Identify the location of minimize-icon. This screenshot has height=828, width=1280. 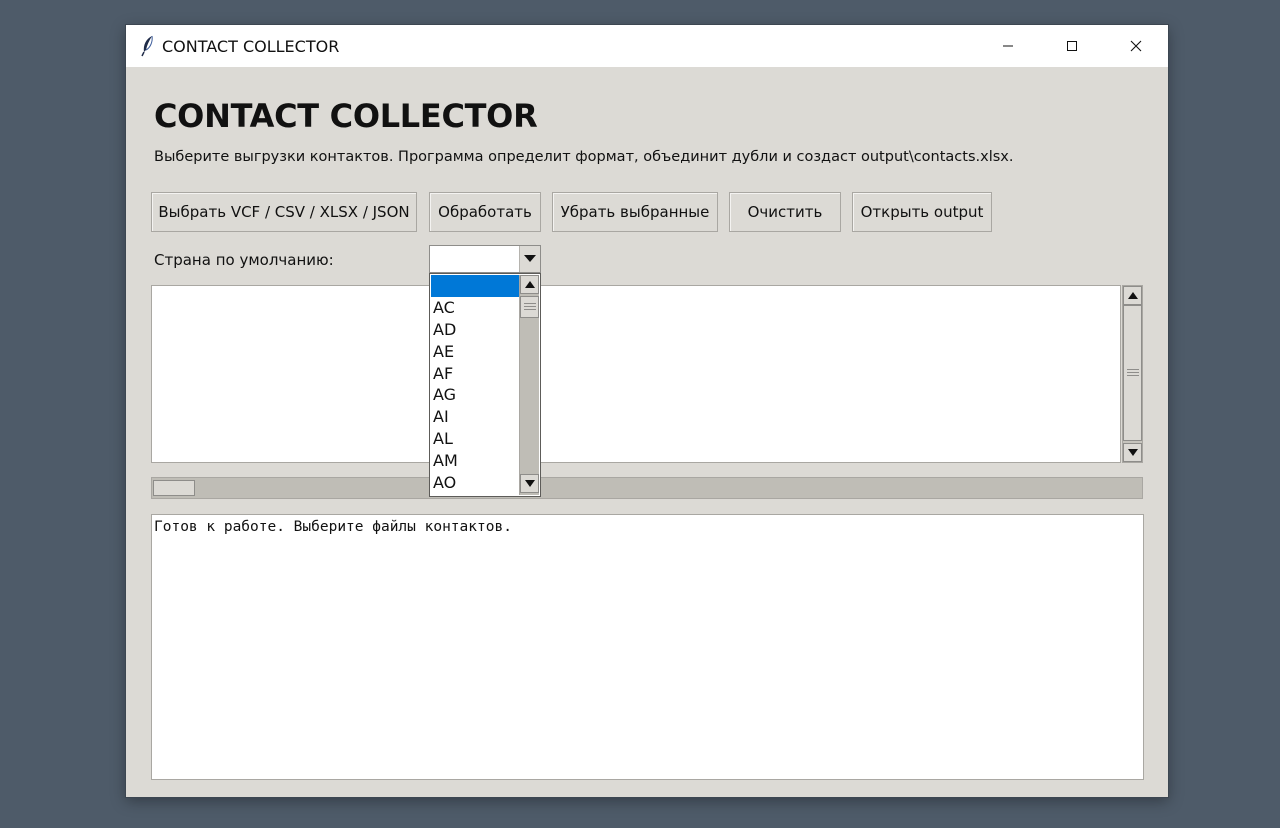
(1008, 46).